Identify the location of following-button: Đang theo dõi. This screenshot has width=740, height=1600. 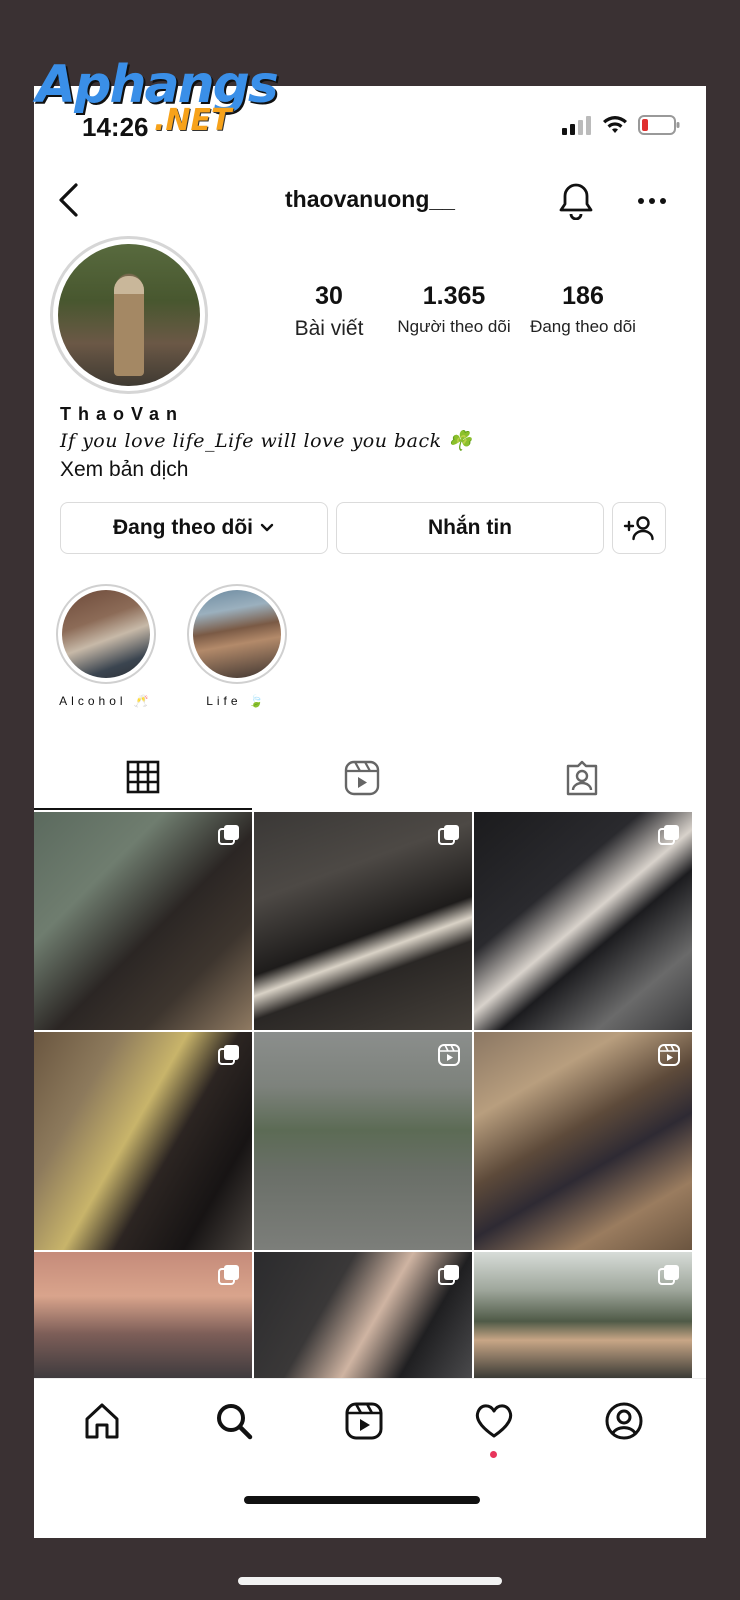
(194, 528).